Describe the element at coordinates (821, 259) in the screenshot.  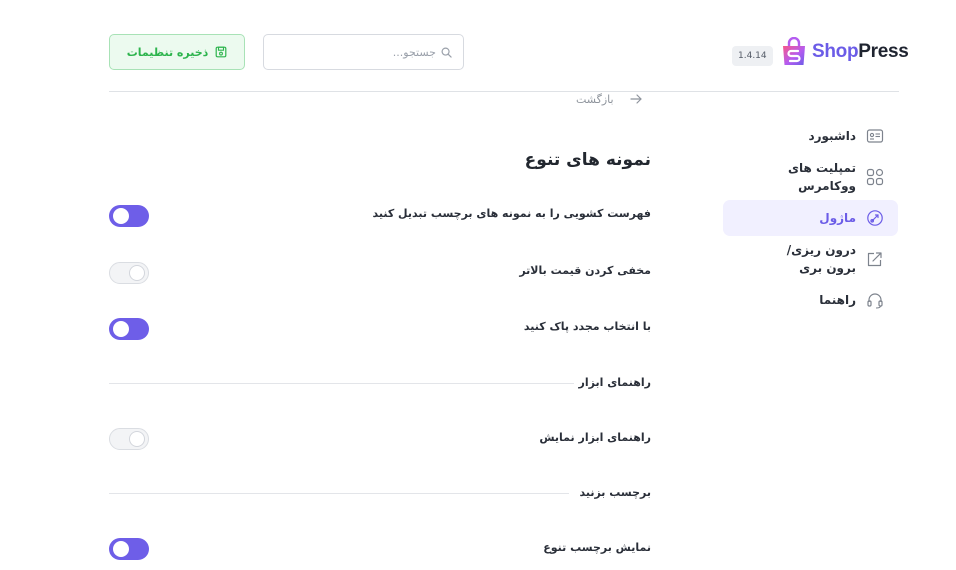
I see `sidebar-item-label: درون ریزی/برون بری` at that location.